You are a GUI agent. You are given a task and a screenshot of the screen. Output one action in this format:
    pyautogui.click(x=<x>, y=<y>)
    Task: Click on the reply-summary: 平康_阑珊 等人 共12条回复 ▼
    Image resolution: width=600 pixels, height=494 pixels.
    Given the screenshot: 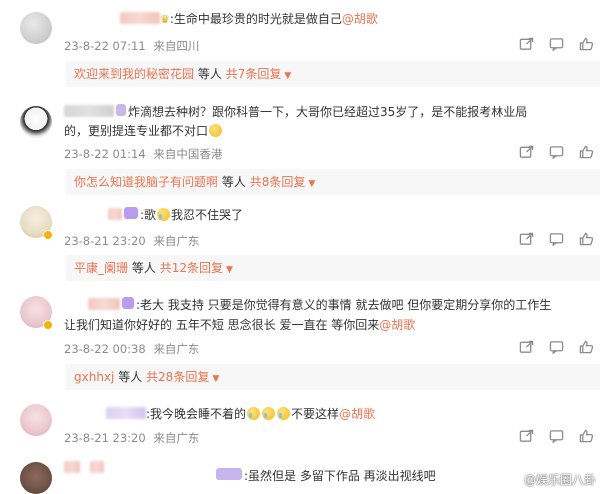 What is the action you would take?
    pyautogui.click(x=333, y=268)
    